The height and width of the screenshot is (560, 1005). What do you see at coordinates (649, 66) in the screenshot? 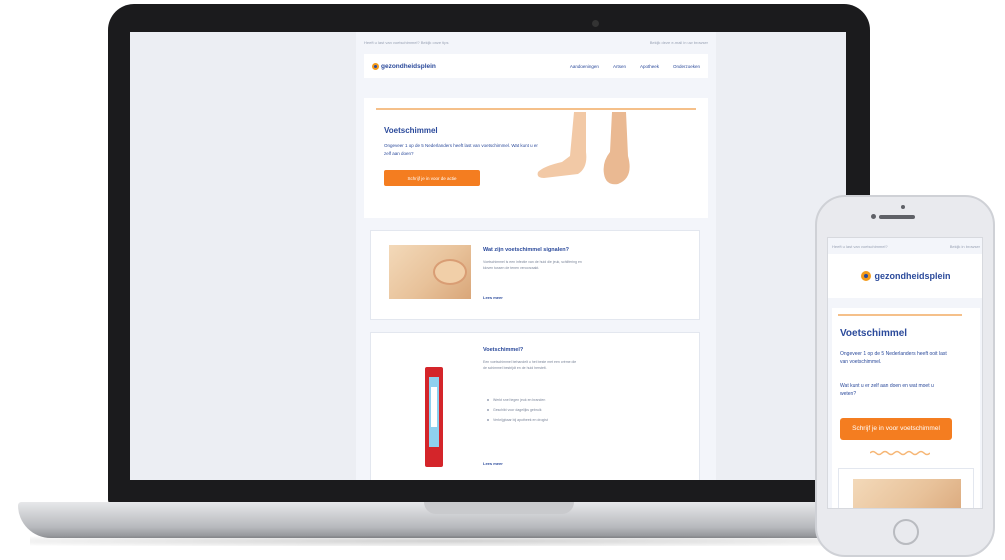
I see `nav-item-apotheek: Apotheek` at bounding box center [649, 66].